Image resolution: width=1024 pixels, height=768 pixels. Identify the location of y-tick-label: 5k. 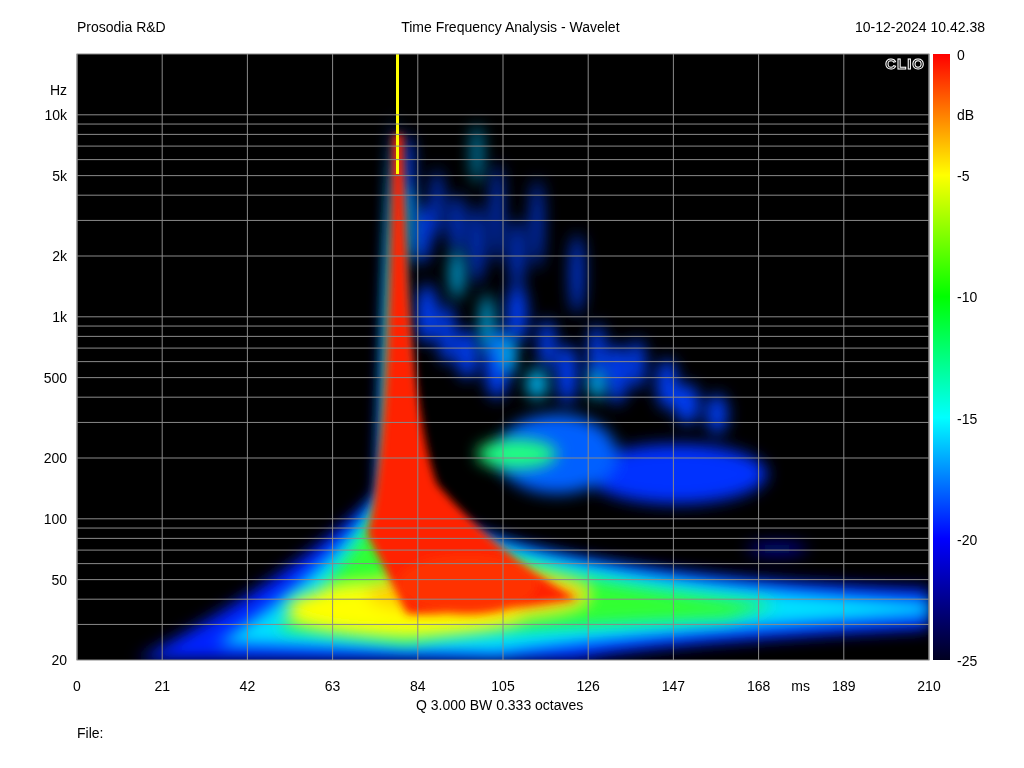
(59, 175).